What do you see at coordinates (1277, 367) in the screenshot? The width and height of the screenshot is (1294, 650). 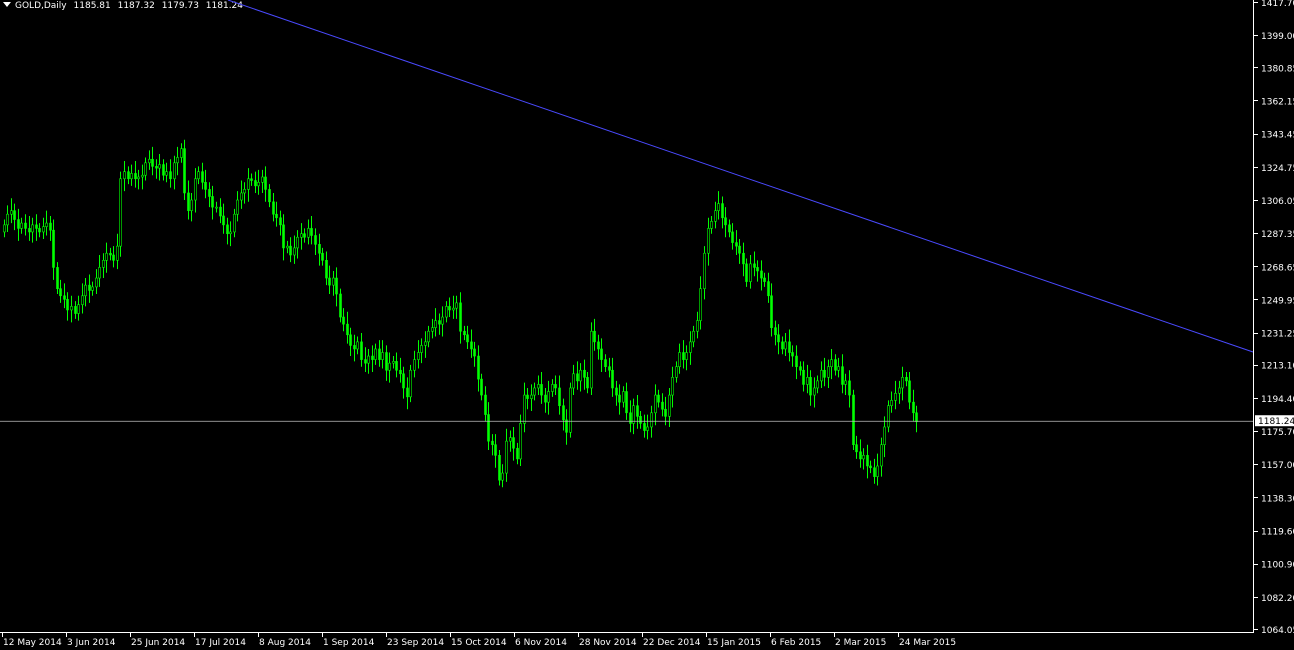 I see `y-tick-label: 1213.10` at bounding box center [1277, 367].